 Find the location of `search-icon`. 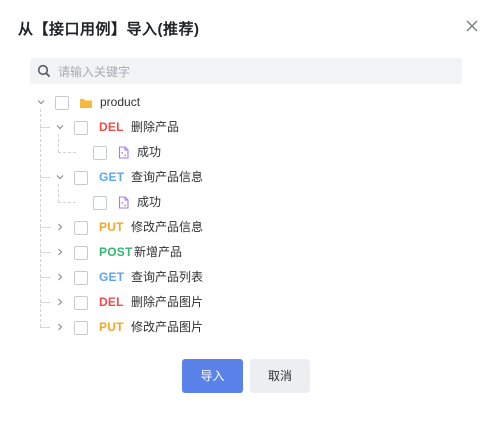

search-icon is located at coordinates (44, 71).